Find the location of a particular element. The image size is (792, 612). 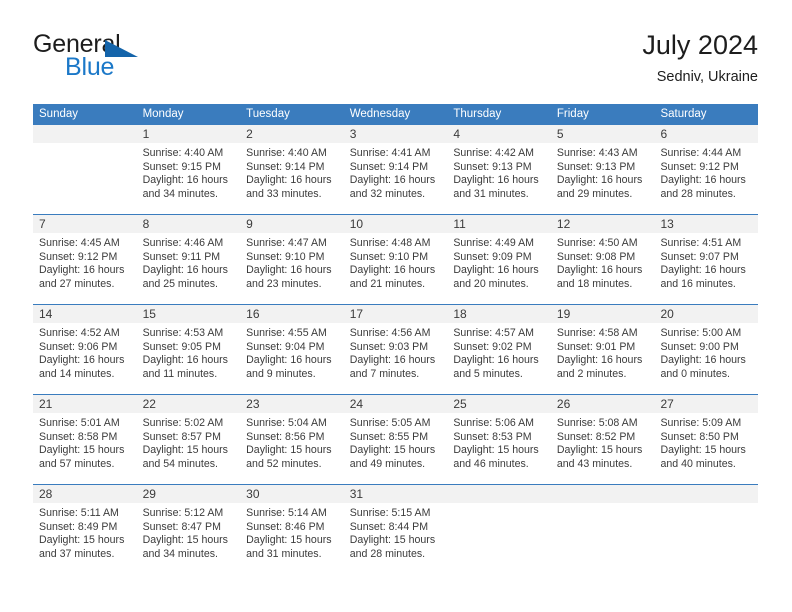

sunset-text: Sunset: 9:04 PM is located at coordinates (285, 346).